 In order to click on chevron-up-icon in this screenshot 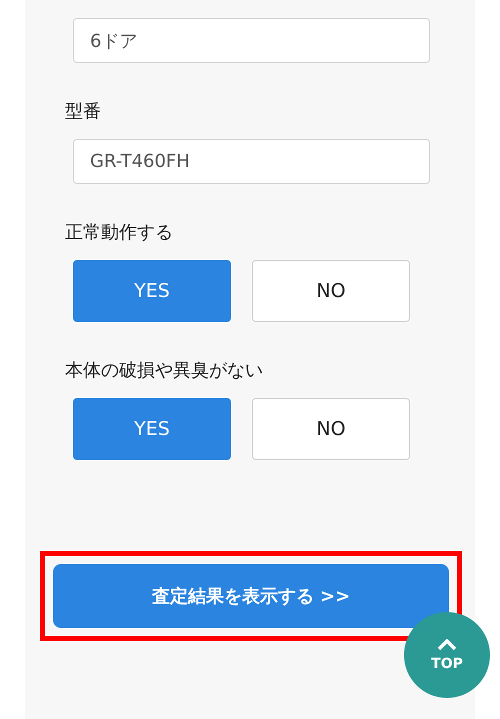, I will do `click(447, 645)`.